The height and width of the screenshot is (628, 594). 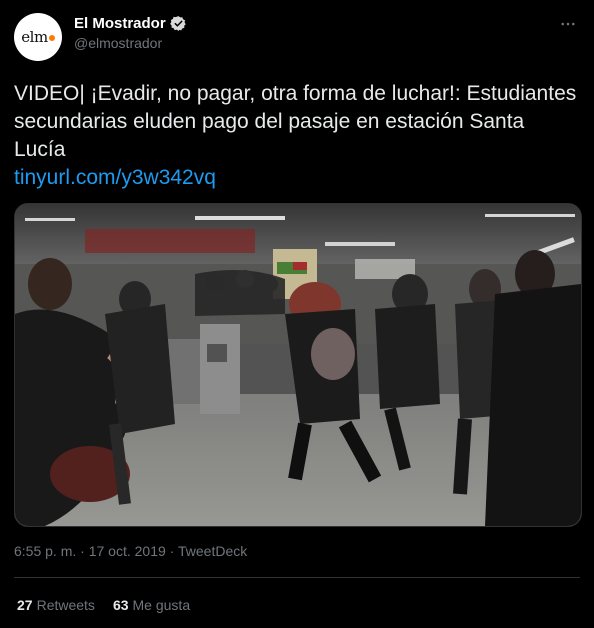 What do you see at coordinates (130, 43) in the screenshot?
I see `handle: @elmostrador` at bounding box center [130, 43].